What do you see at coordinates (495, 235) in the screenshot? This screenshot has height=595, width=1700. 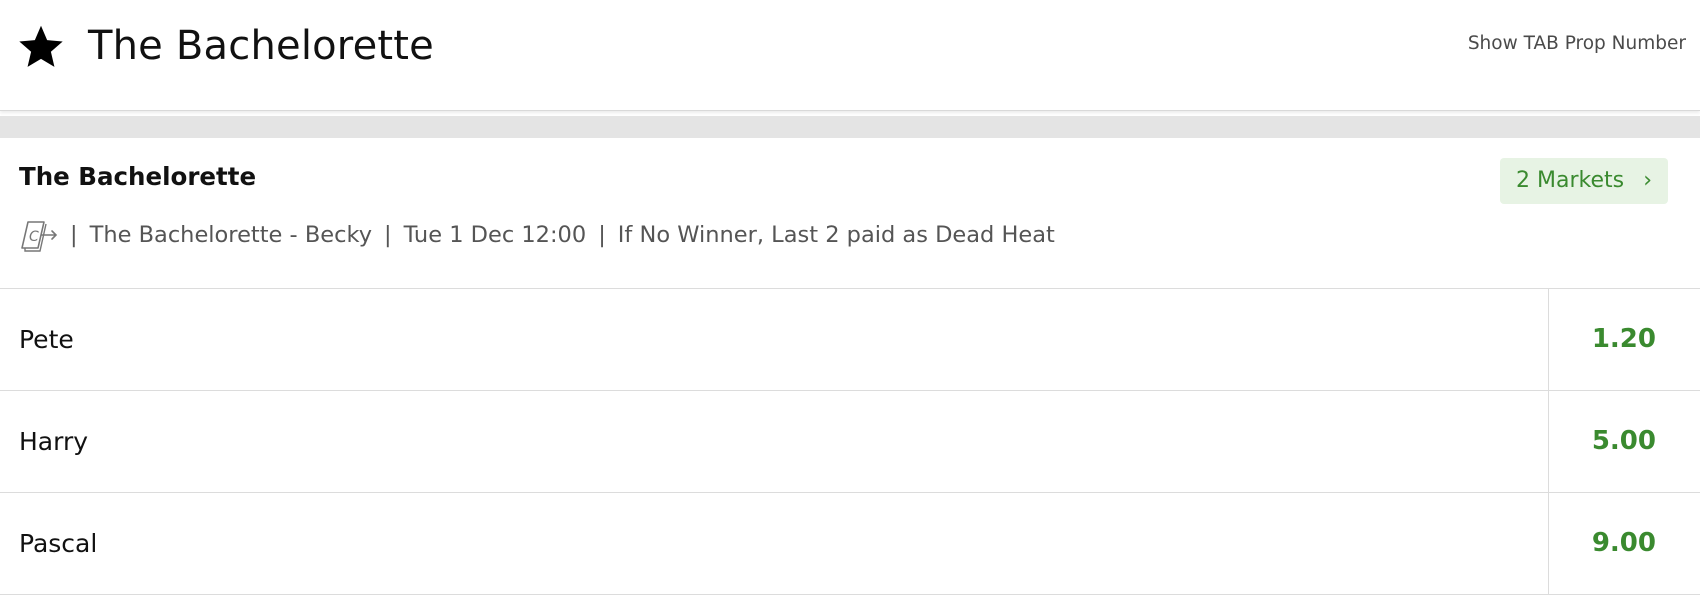 I see `event-datetime: Tue 1 Dec 12:00` at bounding box center [495, 235].